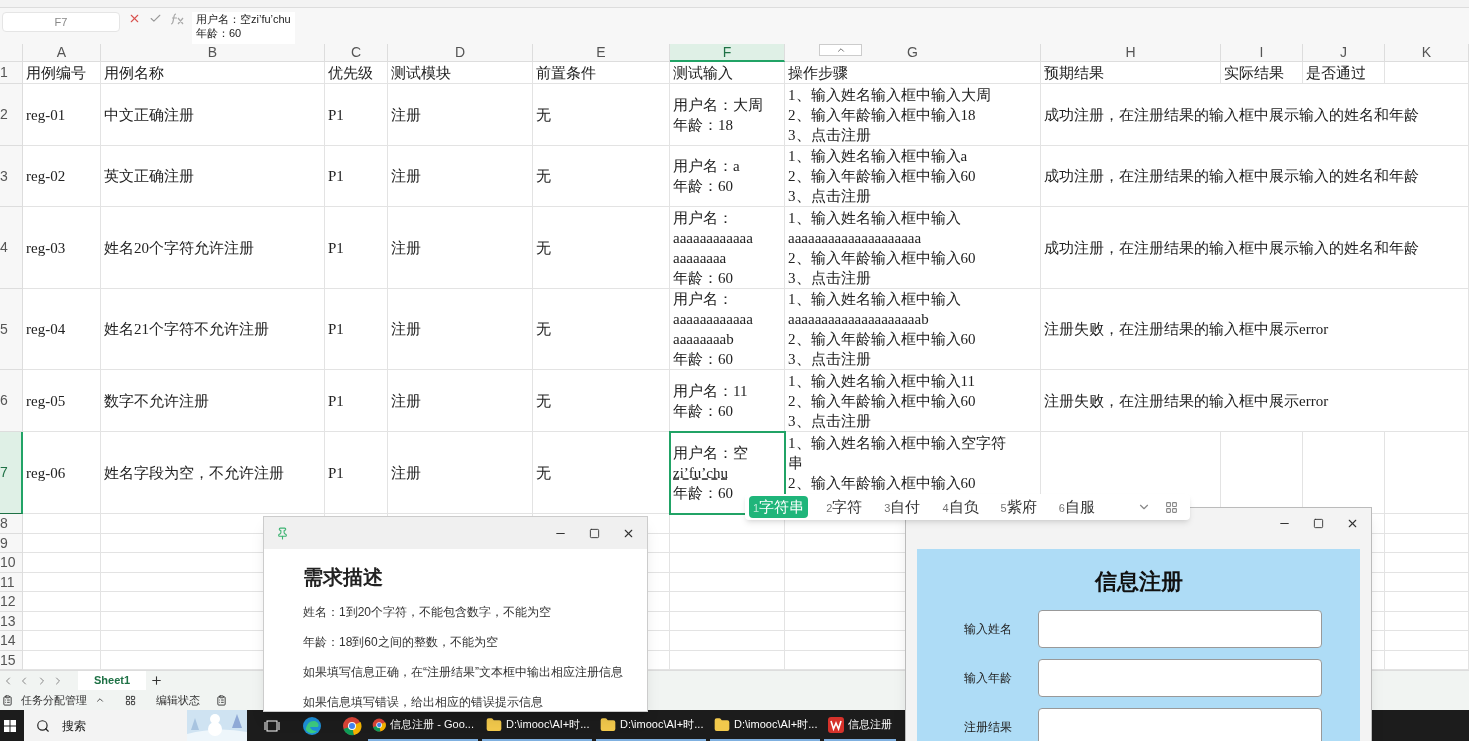 The height and width of the screenshot is (741, 1469). What do you see at coordinates (727, 73) in the screenshot?
I see `table-cell: 测试输入` at bounding box center [727, 73].